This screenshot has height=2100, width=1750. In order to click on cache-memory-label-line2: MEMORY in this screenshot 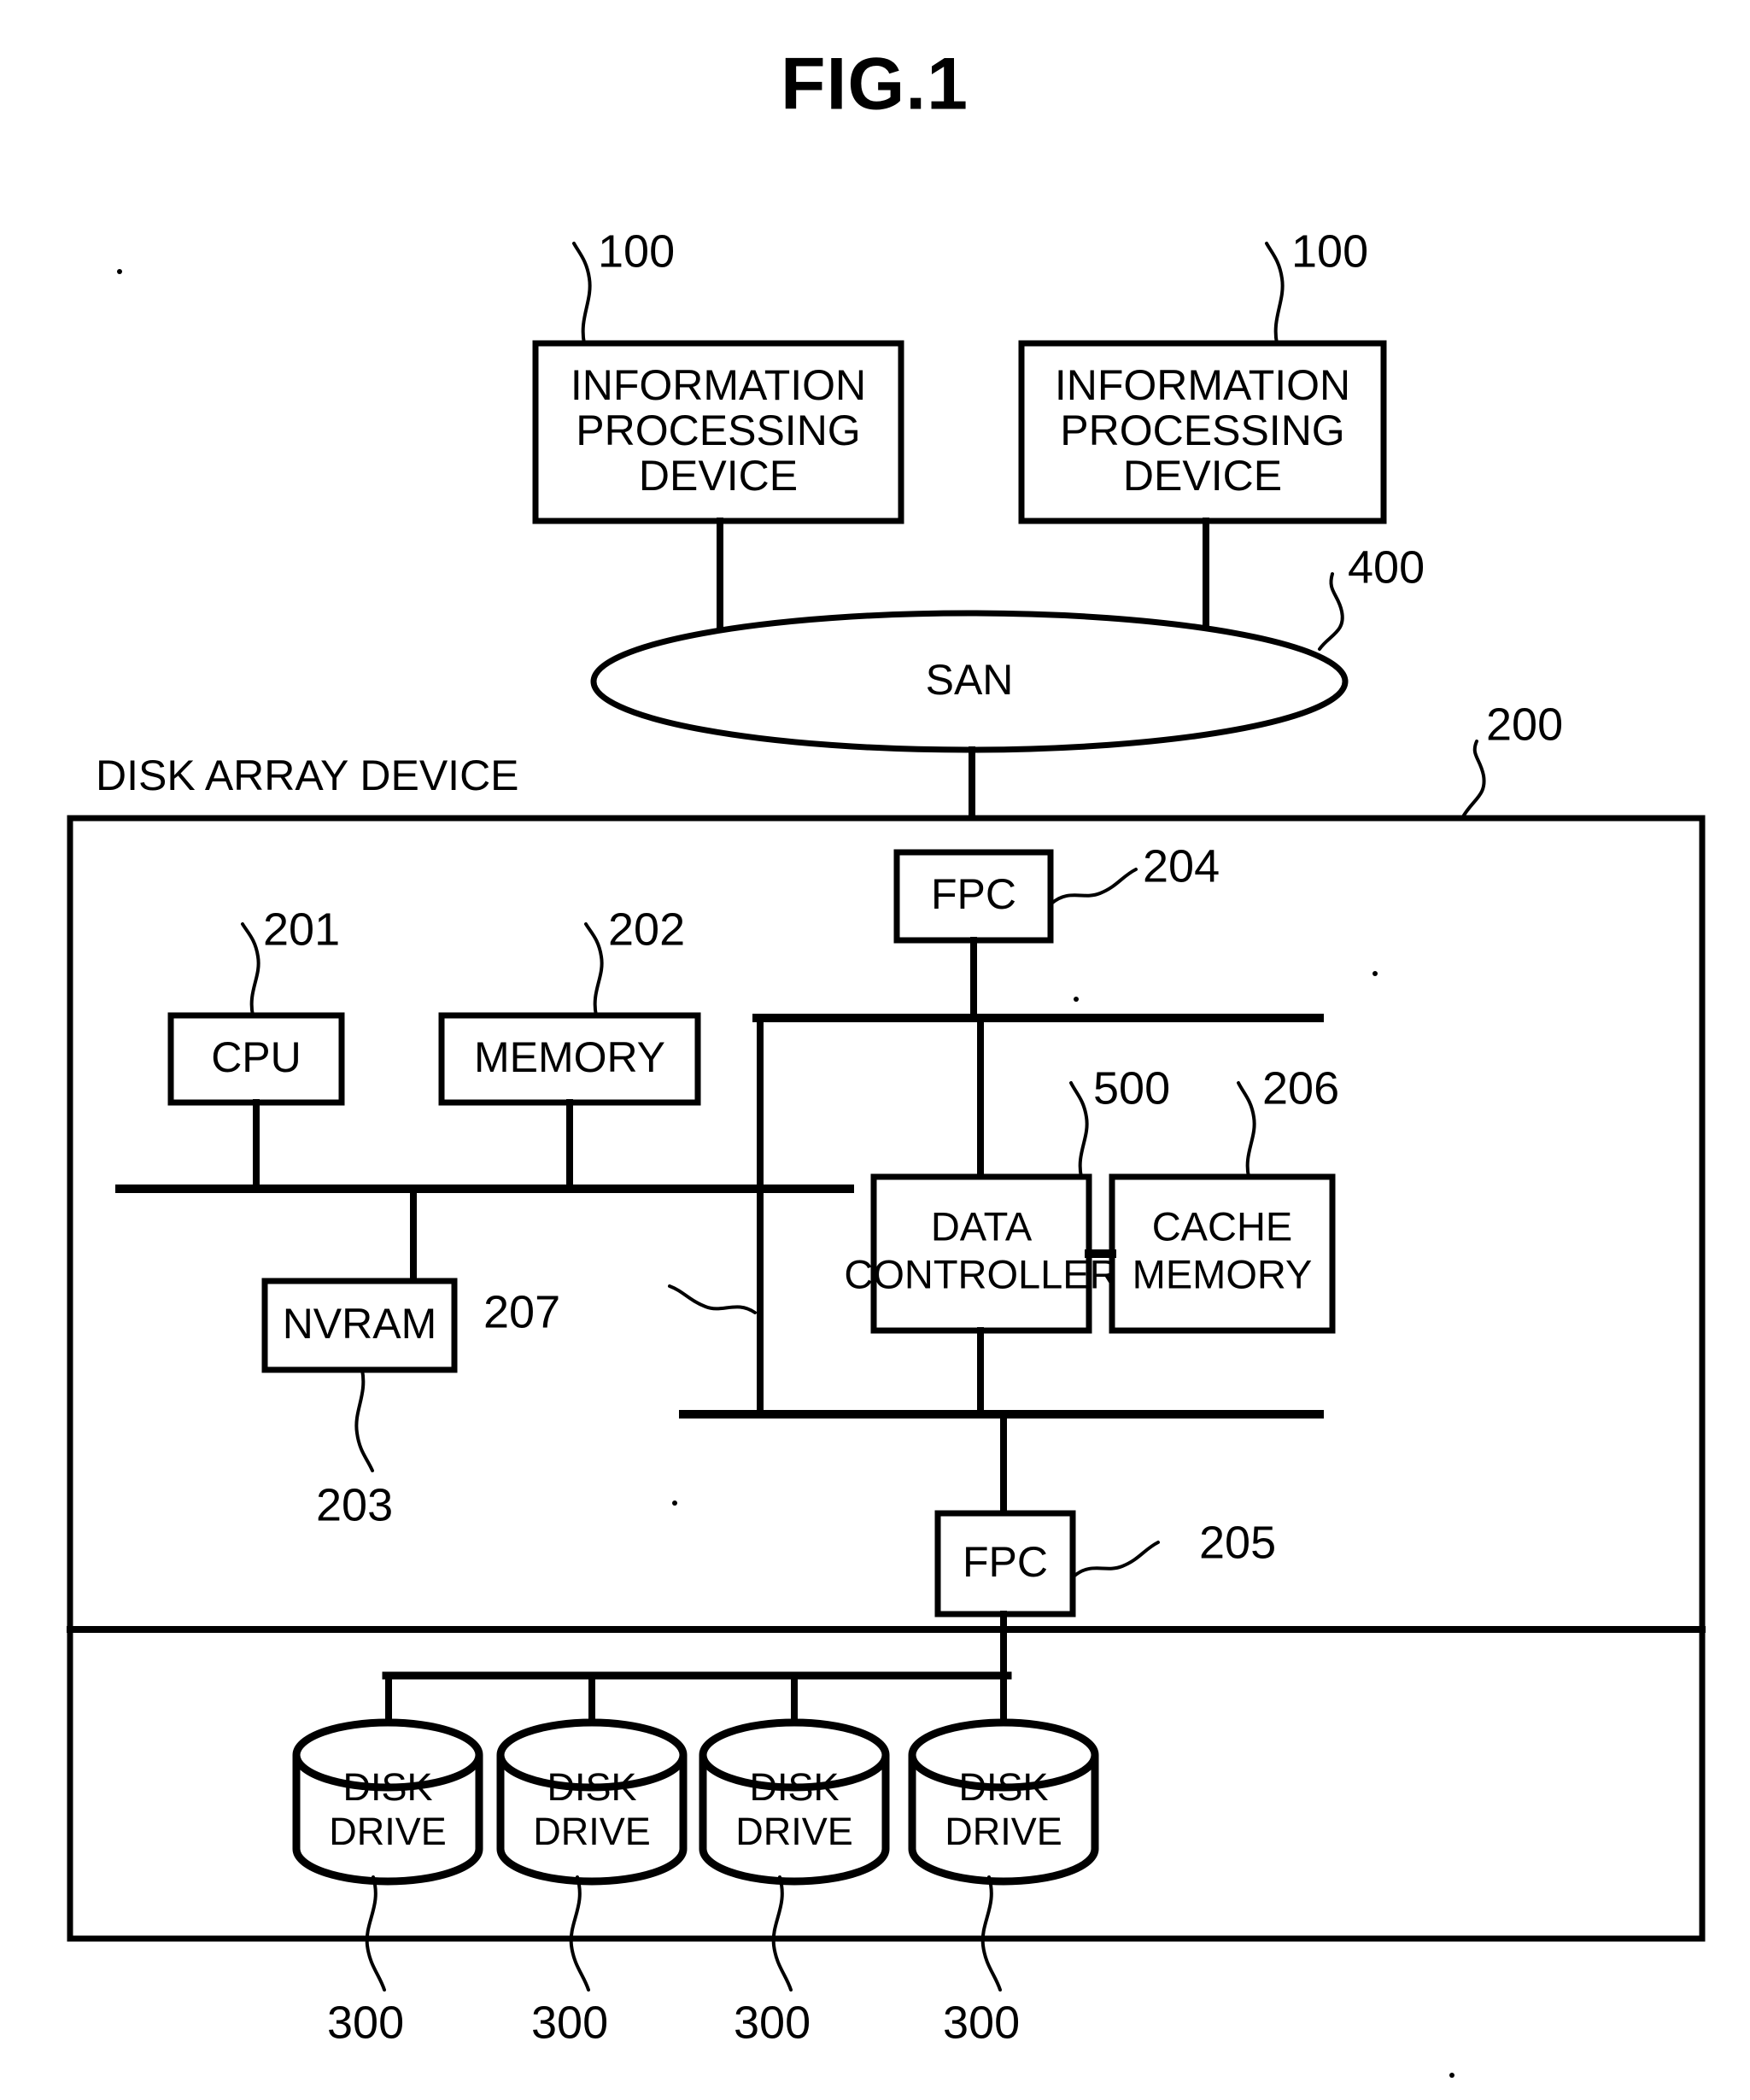, I will do `click(1223, 1273)`.